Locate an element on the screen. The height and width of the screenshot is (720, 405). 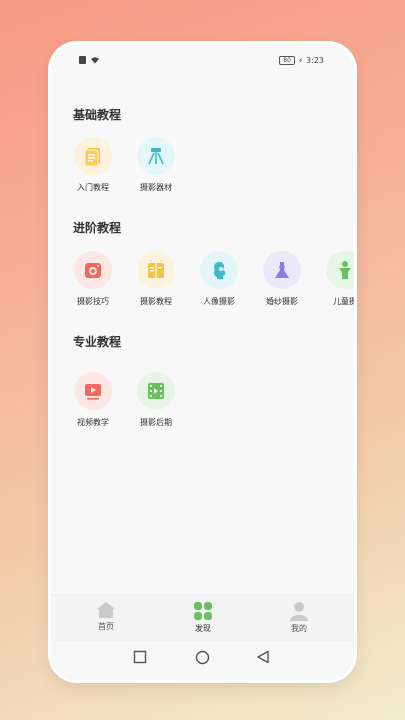
camera-icon is located at coordinates (93, 270).